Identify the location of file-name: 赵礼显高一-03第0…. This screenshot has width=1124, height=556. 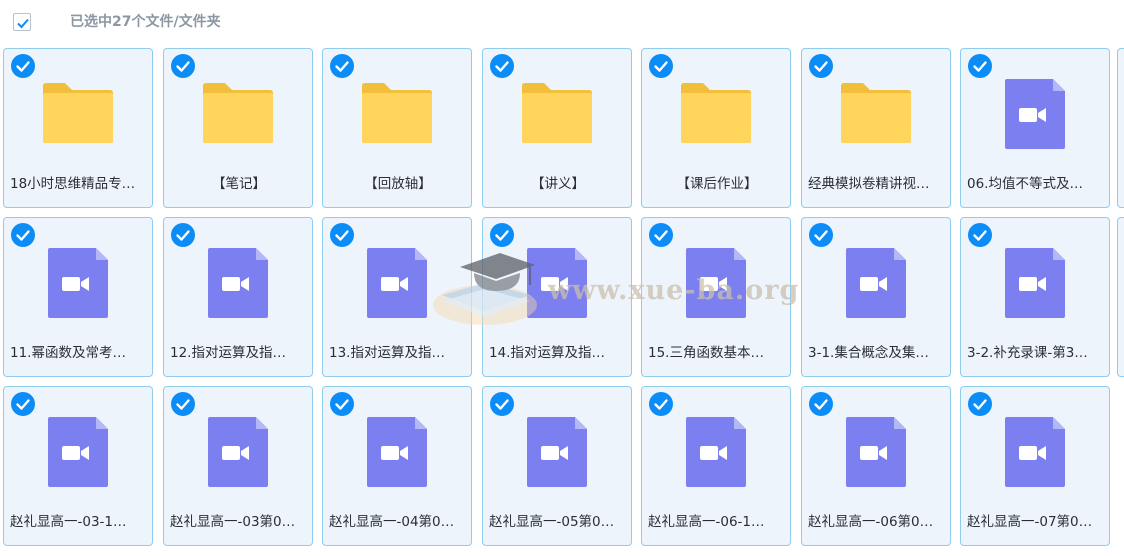
(233, 522).